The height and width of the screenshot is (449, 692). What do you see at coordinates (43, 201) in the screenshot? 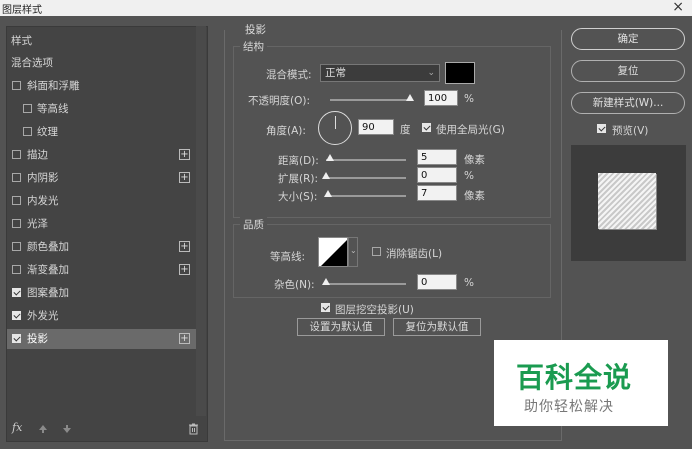
I see `style-item-label: 内发光` at bounding box center [43, 201].